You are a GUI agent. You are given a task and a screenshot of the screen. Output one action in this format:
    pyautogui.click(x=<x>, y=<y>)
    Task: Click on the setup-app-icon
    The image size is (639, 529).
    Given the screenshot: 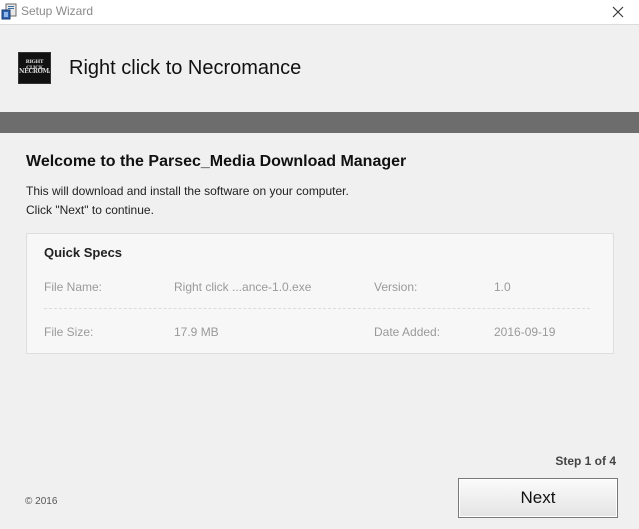 What is the action you would take?
    pyautogui.click(x=9, y=11)
    